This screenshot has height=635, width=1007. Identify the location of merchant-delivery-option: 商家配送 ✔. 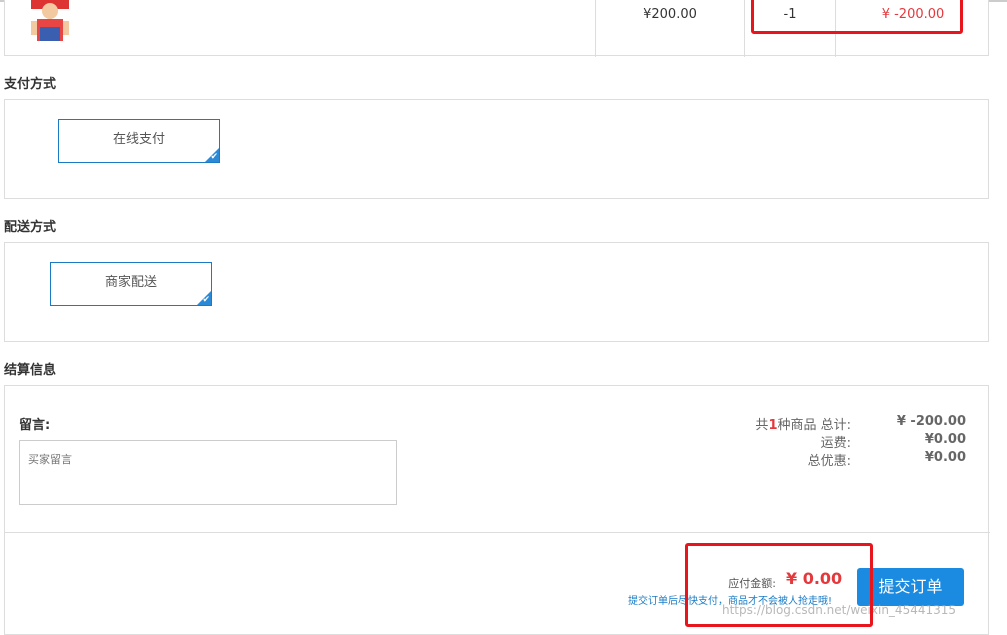
(131, 284).